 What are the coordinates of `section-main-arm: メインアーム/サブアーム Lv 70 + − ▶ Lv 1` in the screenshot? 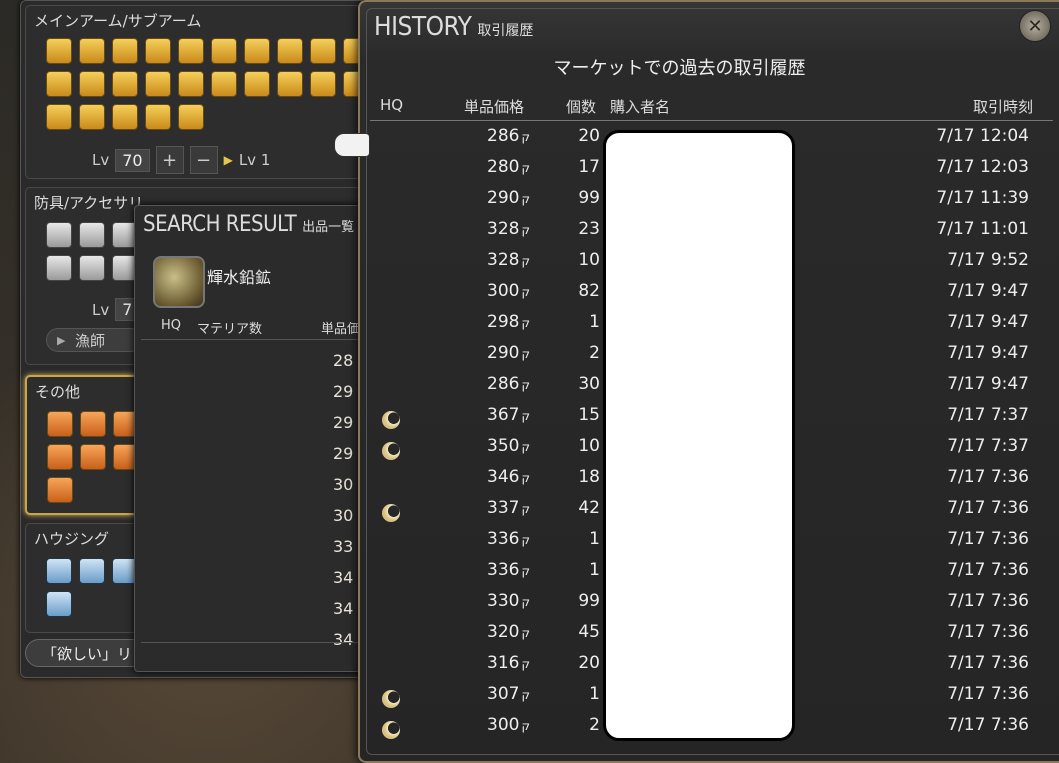 It's located at (197, 92).